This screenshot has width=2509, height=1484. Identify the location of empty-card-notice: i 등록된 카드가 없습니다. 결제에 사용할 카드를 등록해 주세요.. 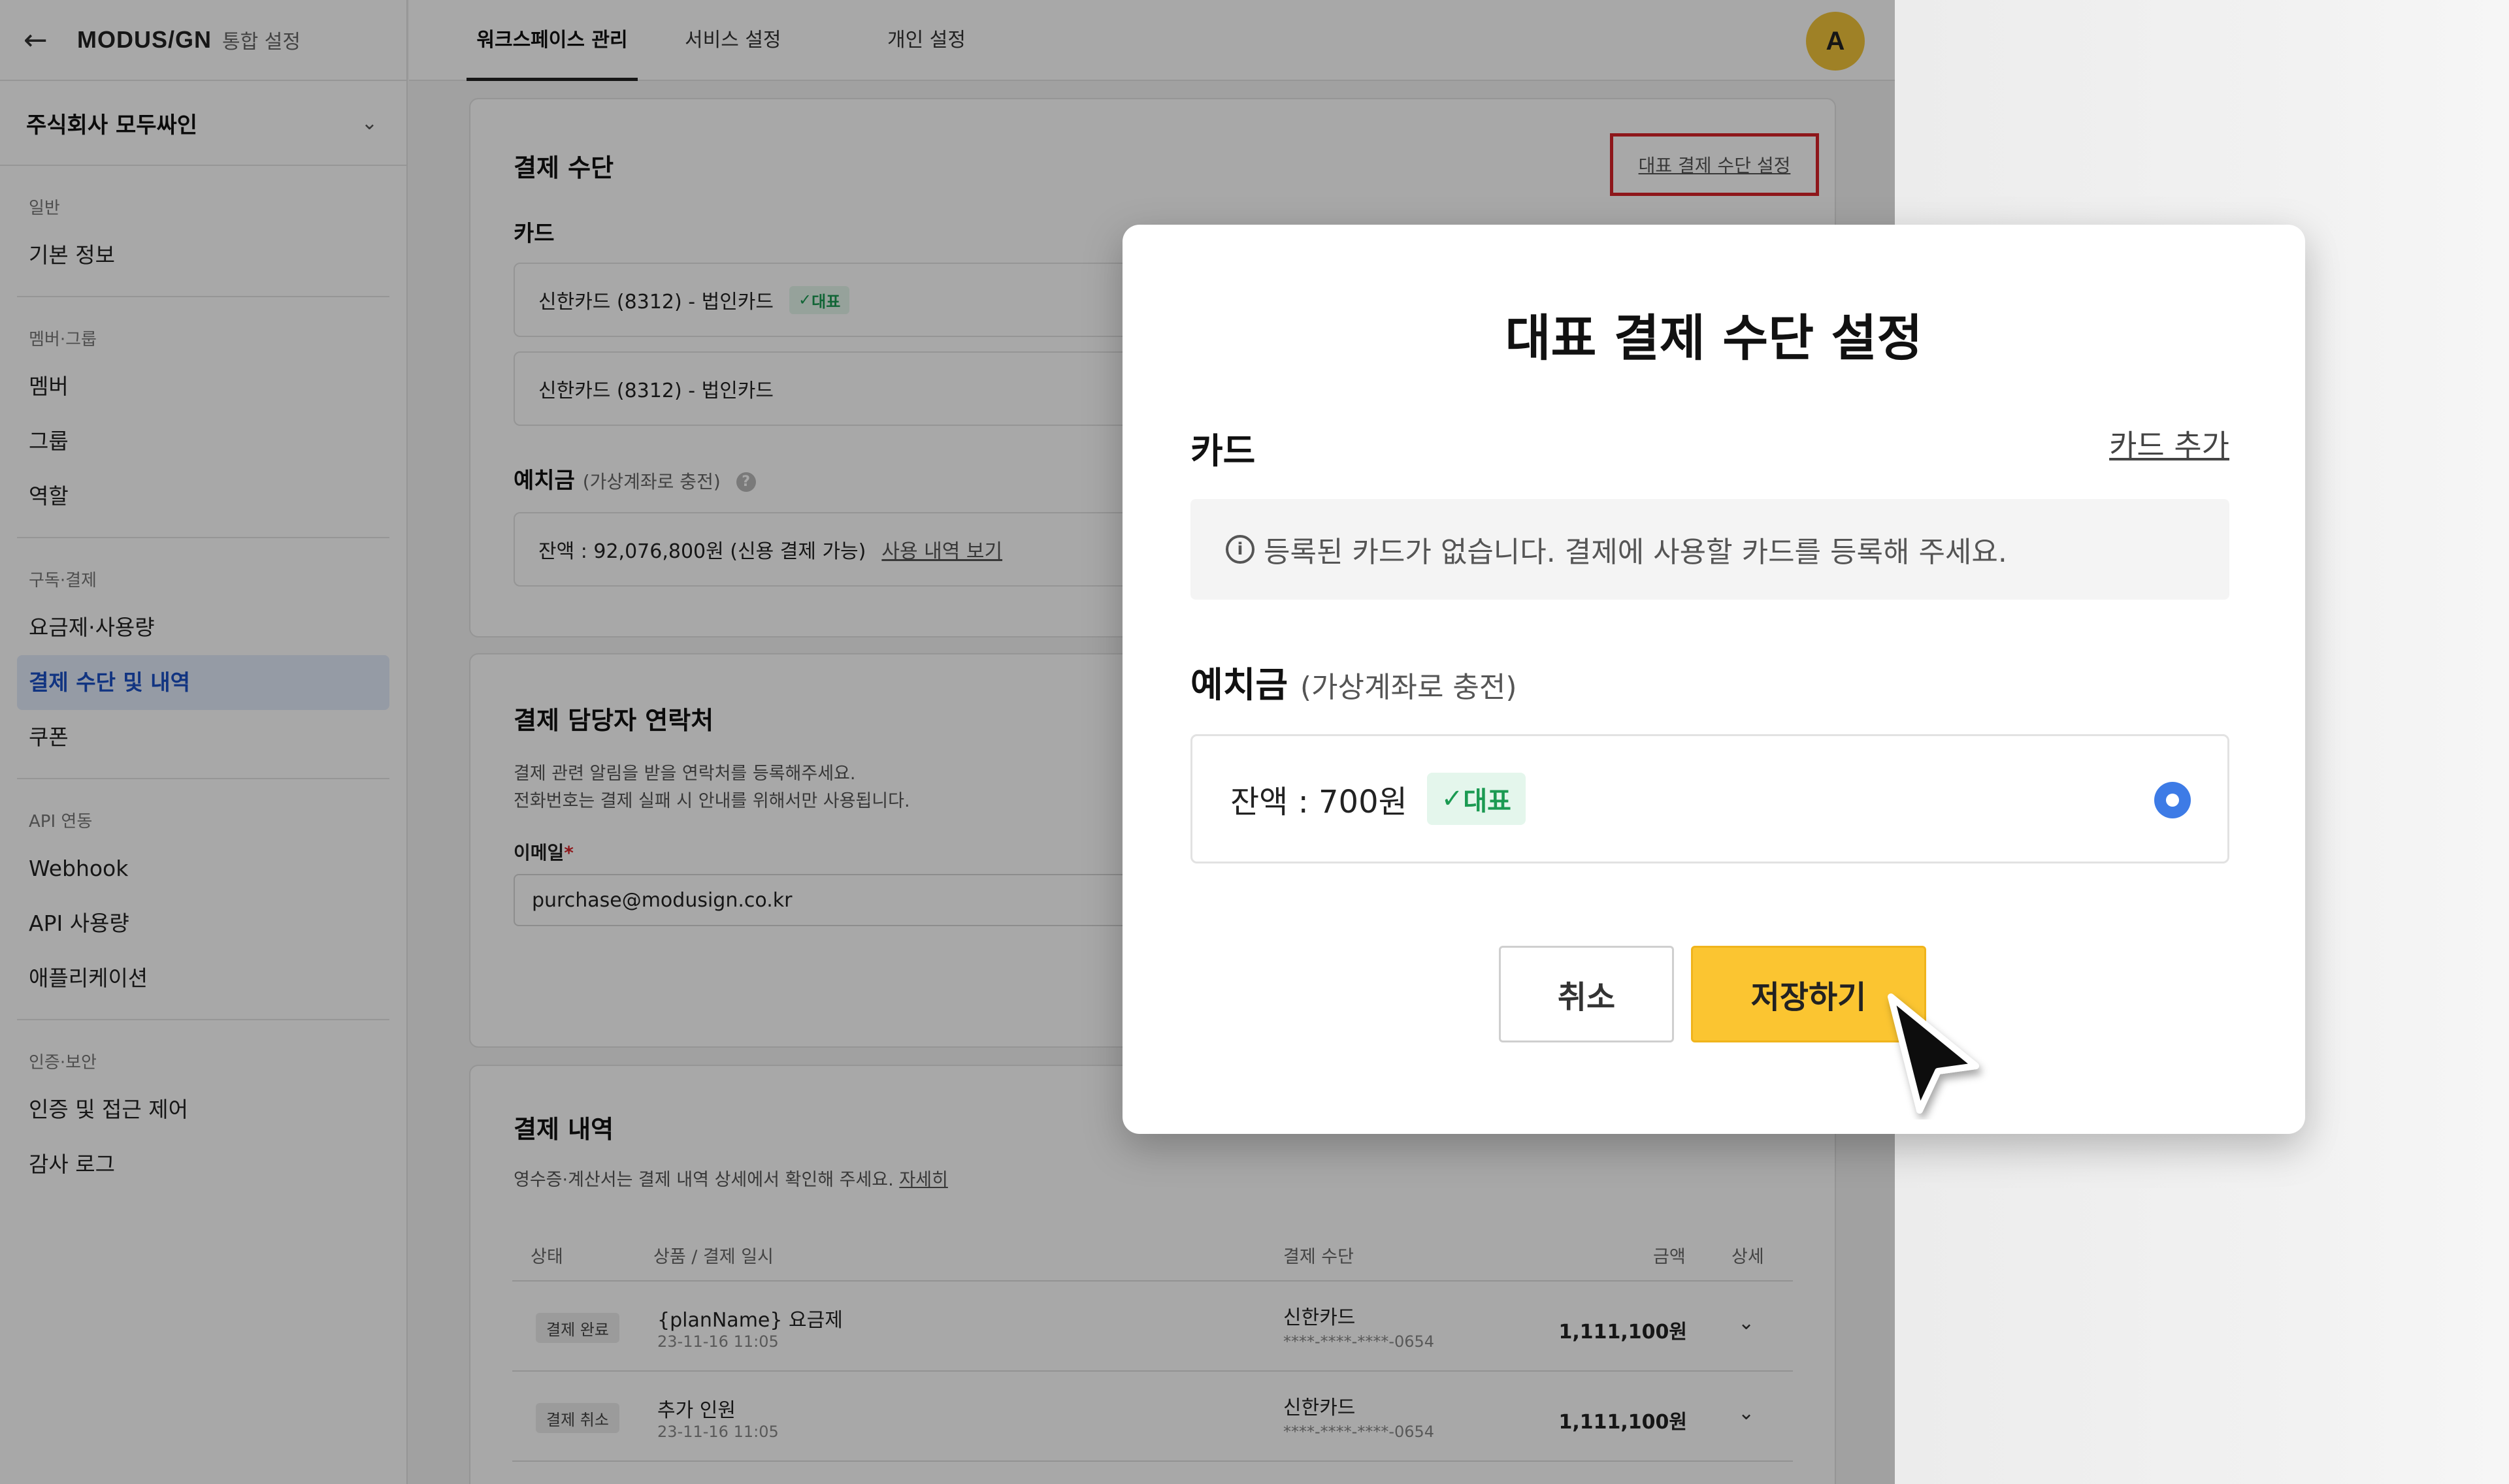
(1709, 549).